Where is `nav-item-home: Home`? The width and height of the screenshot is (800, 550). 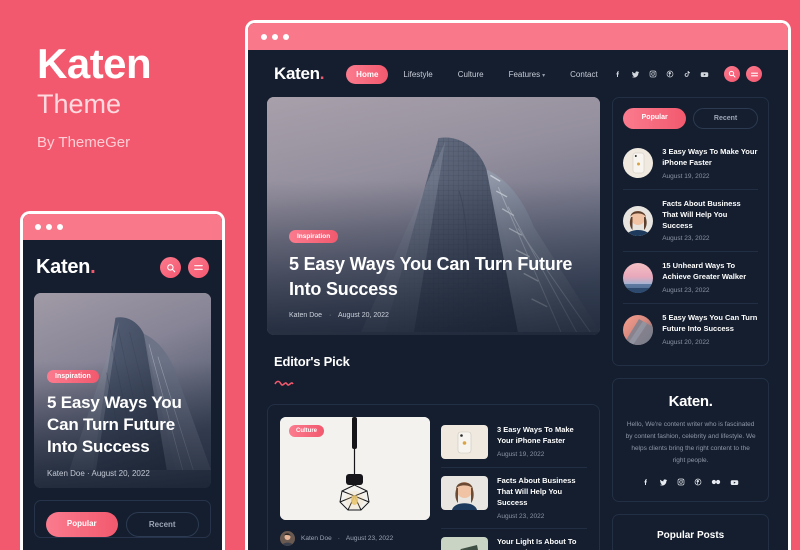 nav-item-home: Home is located at coordinates (367, 74).